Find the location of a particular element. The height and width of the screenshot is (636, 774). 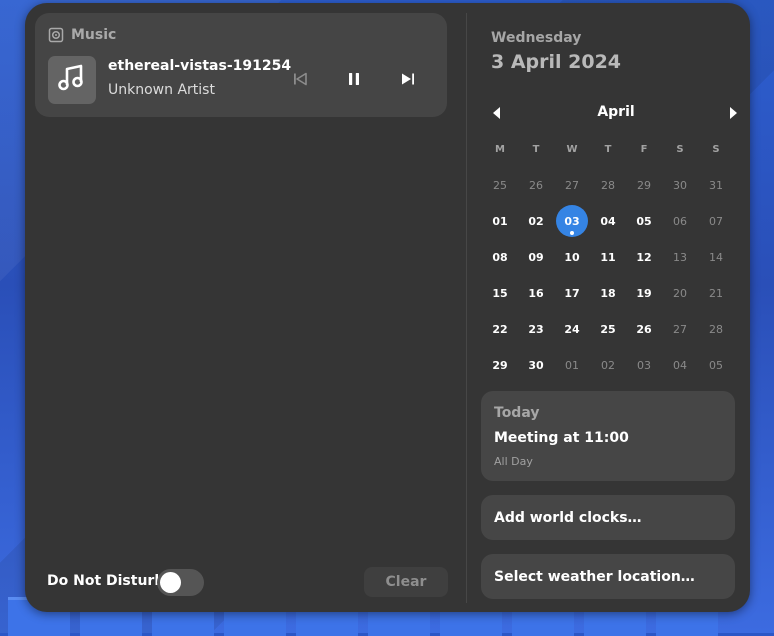

calendar-day: 15 is located at coordinates (500, 293).